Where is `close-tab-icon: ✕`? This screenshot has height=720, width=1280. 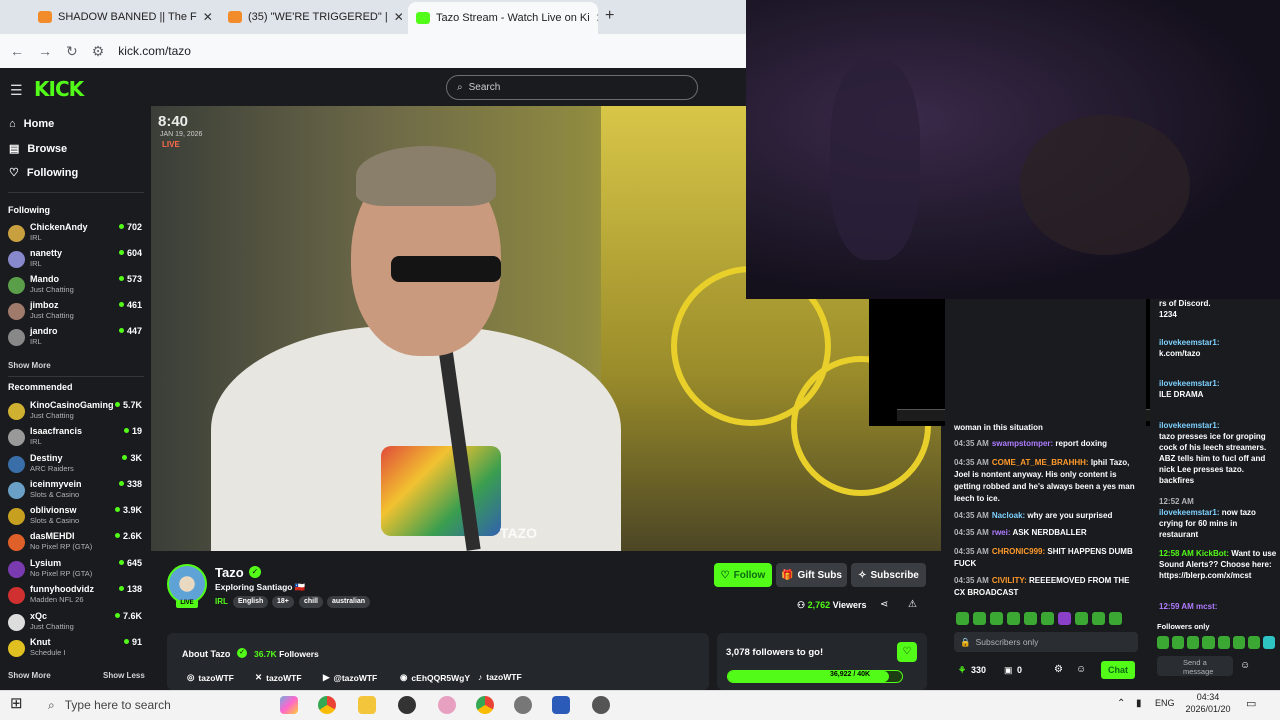 close-tab-icon: ✕ is located at coordinates (207, 17).